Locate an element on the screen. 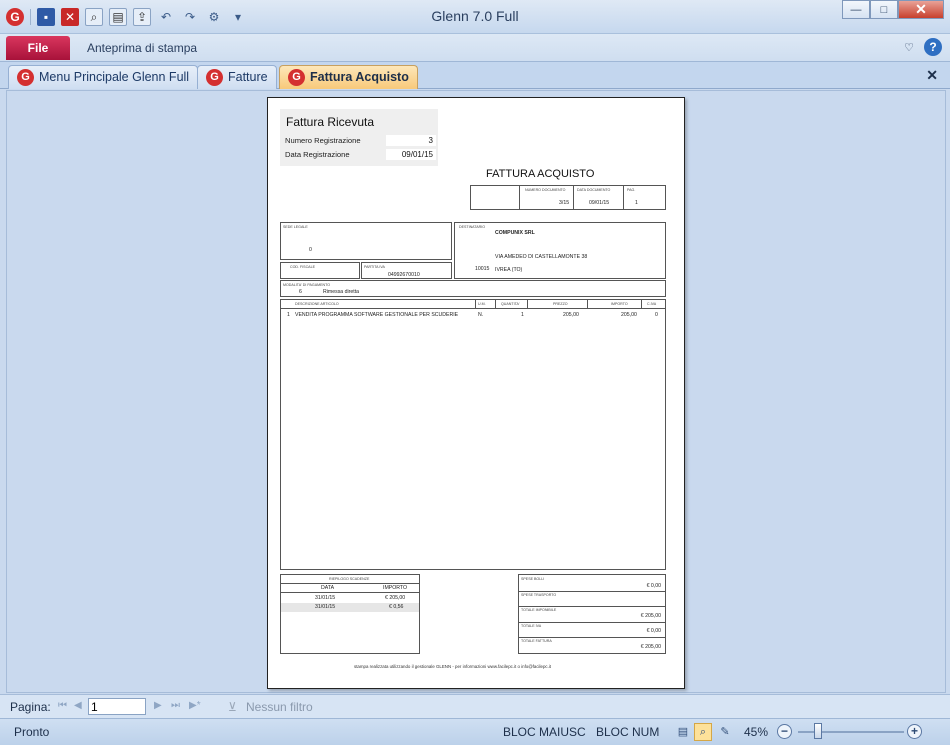  scadenza-importo: € 0,56 is located at coordinates (396, 607).